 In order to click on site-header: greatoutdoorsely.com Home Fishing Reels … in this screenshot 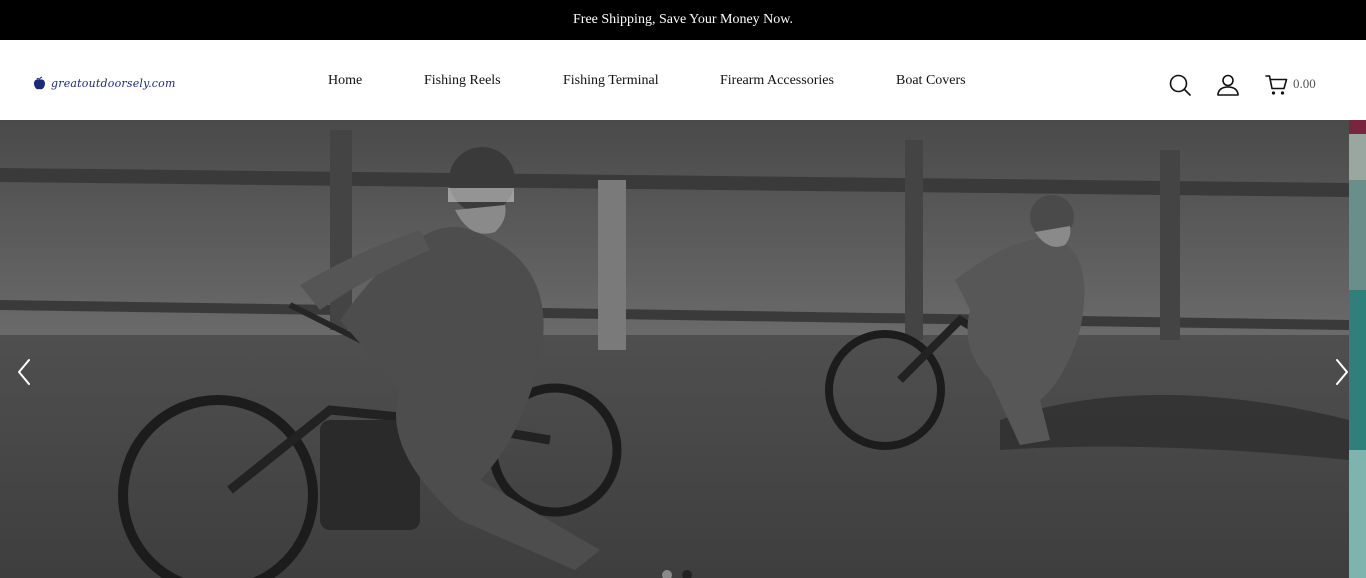, I will do `click(683, 80)`.